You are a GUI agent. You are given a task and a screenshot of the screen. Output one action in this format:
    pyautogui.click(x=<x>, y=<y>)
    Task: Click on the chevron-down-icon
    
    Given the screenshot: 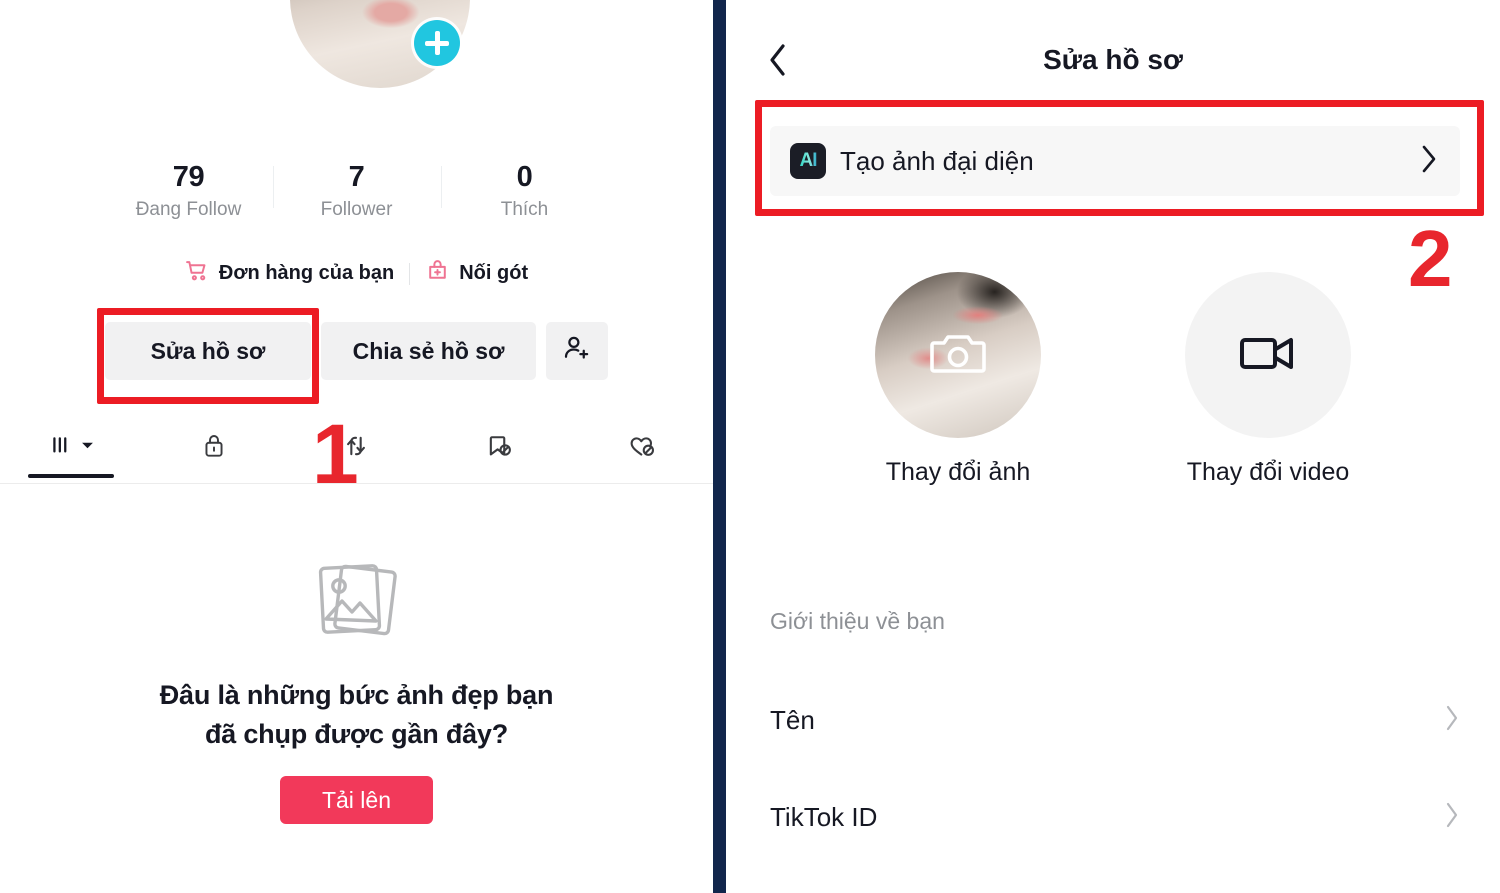 What is the action you would take?
    pyautogui.click(x=87, y=448)
    